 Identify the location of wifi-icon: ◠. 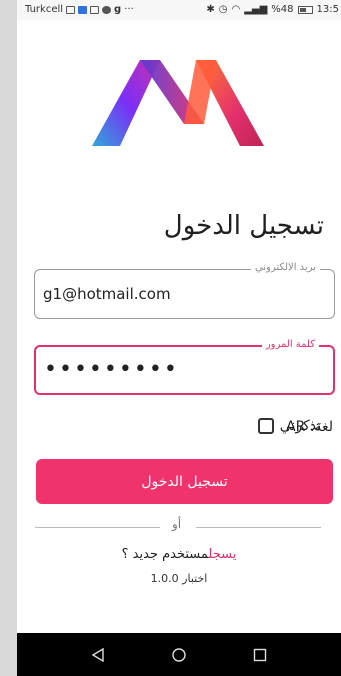
(236, 9).